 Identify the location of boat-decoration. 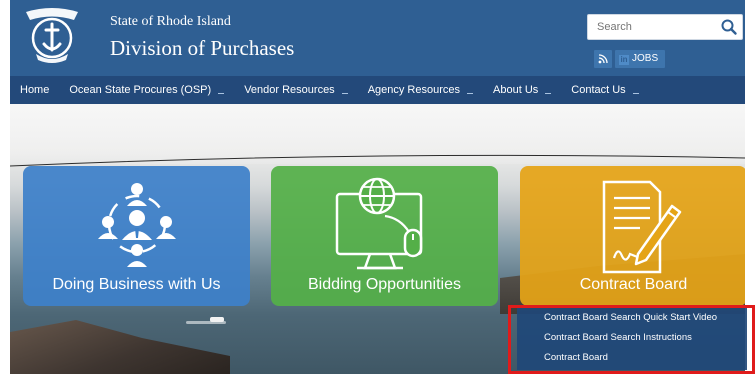
(217, 319).